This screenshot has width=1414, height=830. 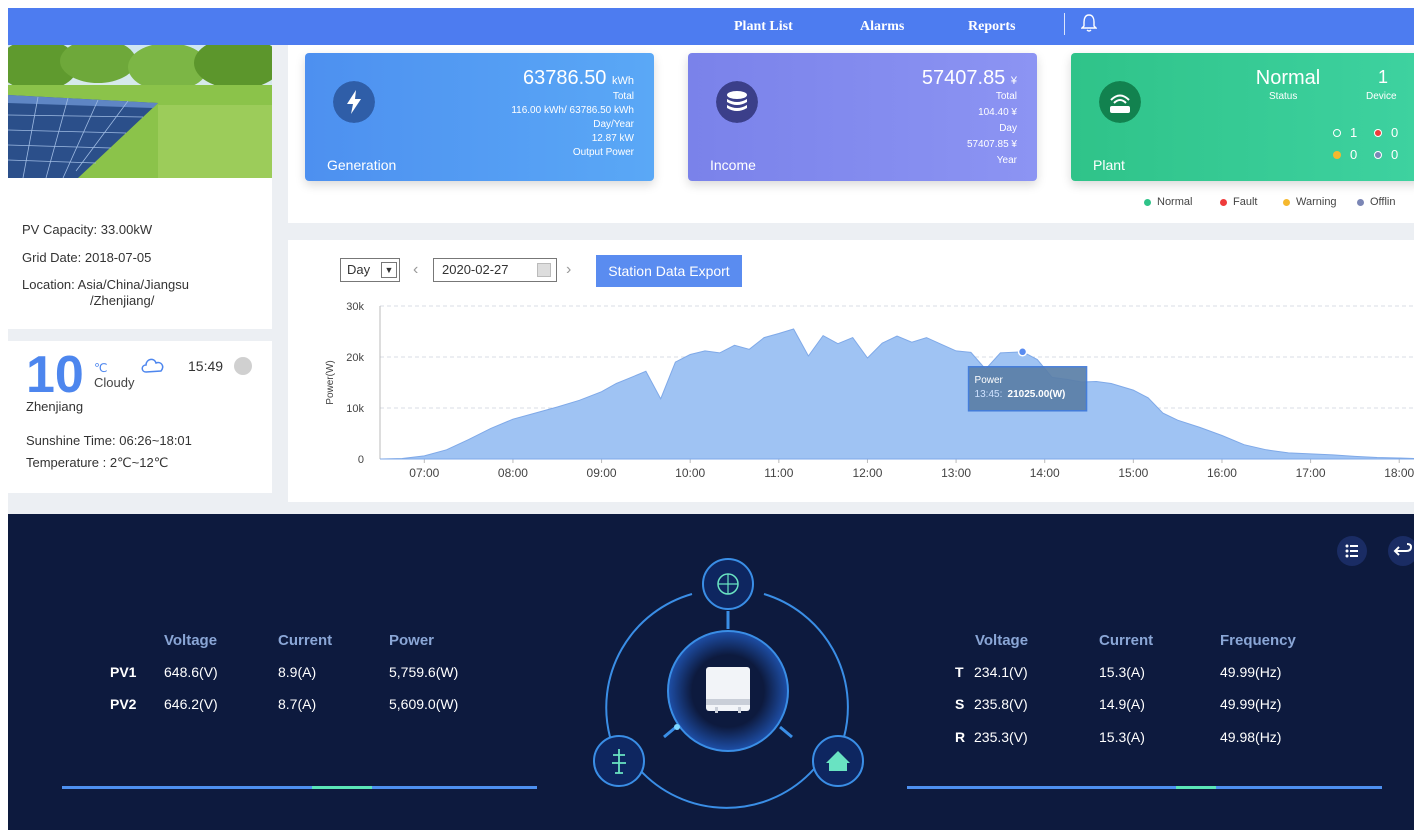 I want to click on warning-count: 0, so click(x=1354, y=154).